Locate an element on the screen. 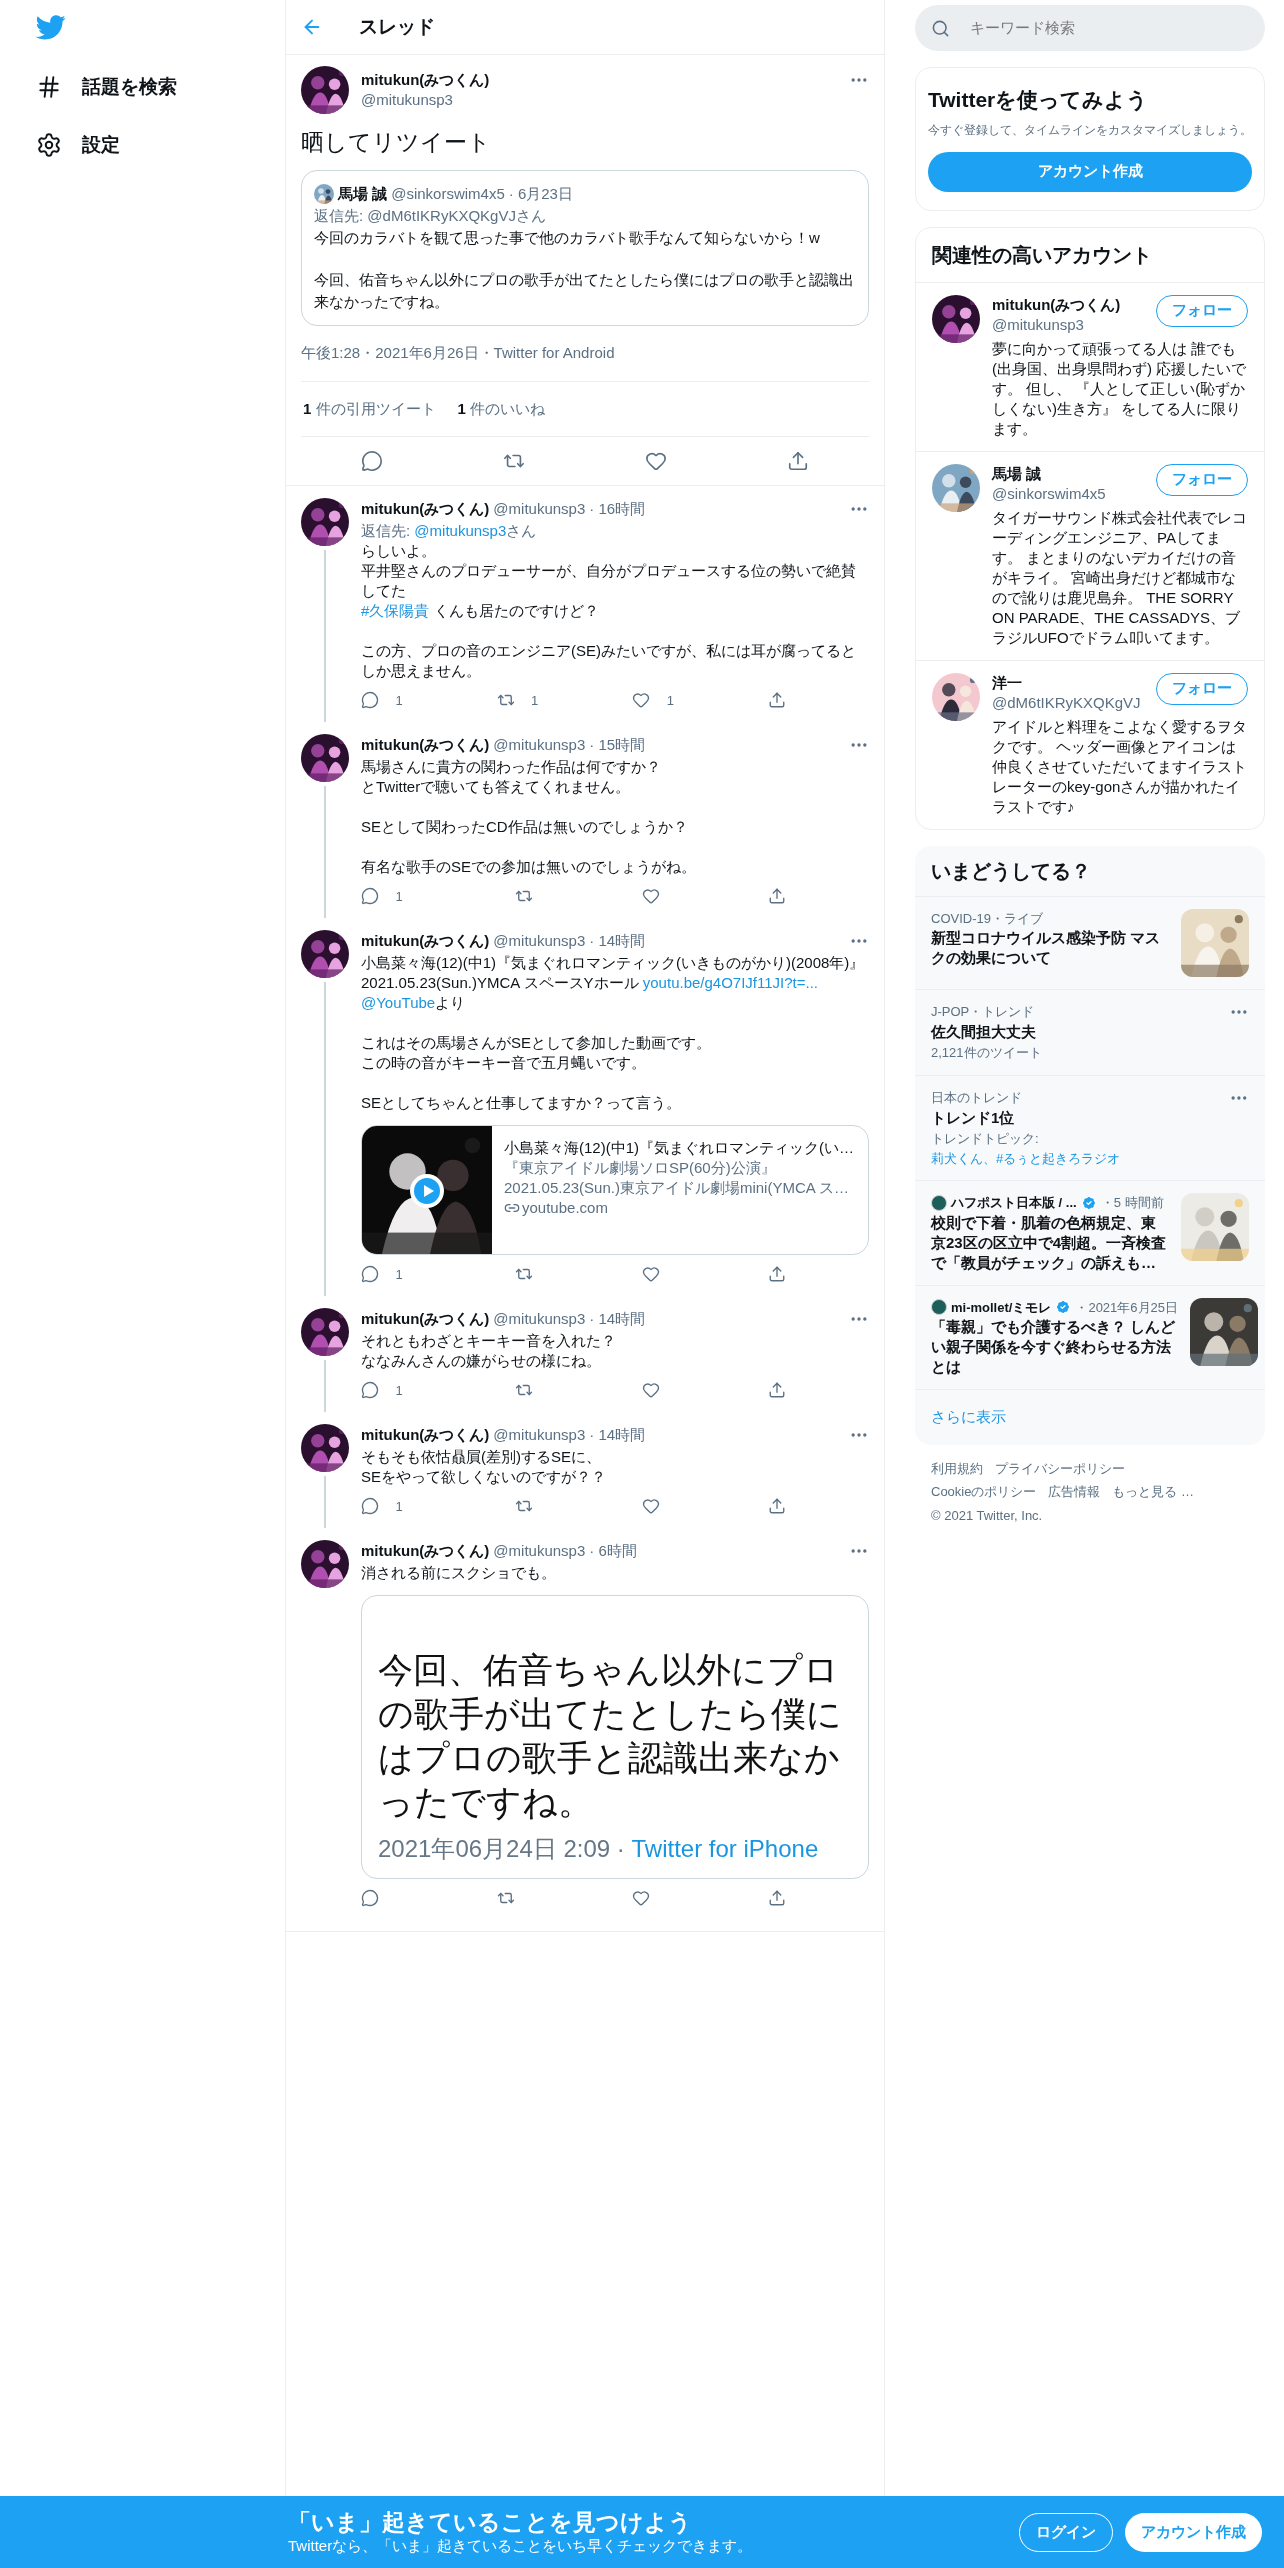  link: #久保陽貴 is located at coordinates (395, 610).